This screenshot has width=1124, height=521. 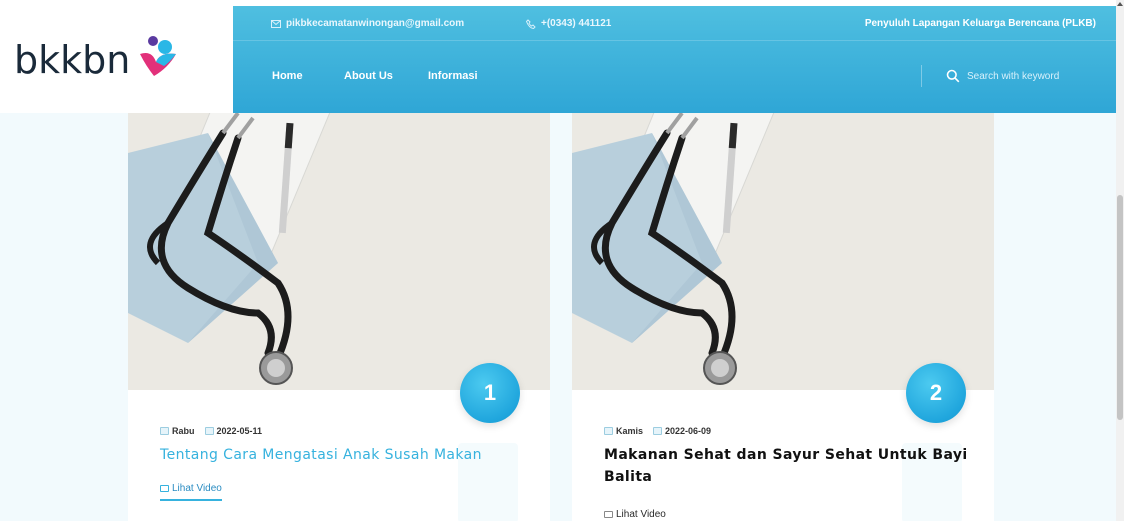 I want to click on card-meta: Rabu 2022-05-11, so click(x=216, y=431).